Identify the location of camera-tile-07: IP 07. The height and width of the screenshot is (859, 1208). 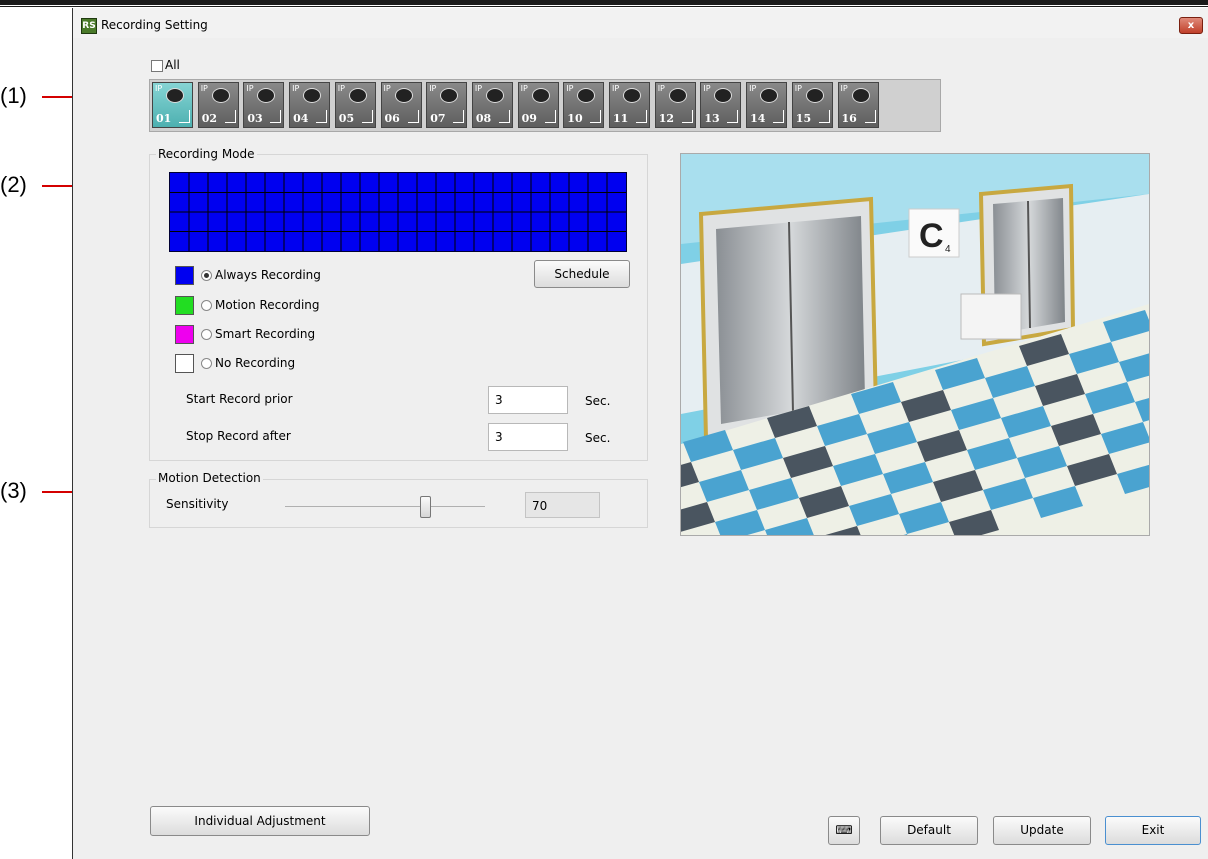
(447, 105).